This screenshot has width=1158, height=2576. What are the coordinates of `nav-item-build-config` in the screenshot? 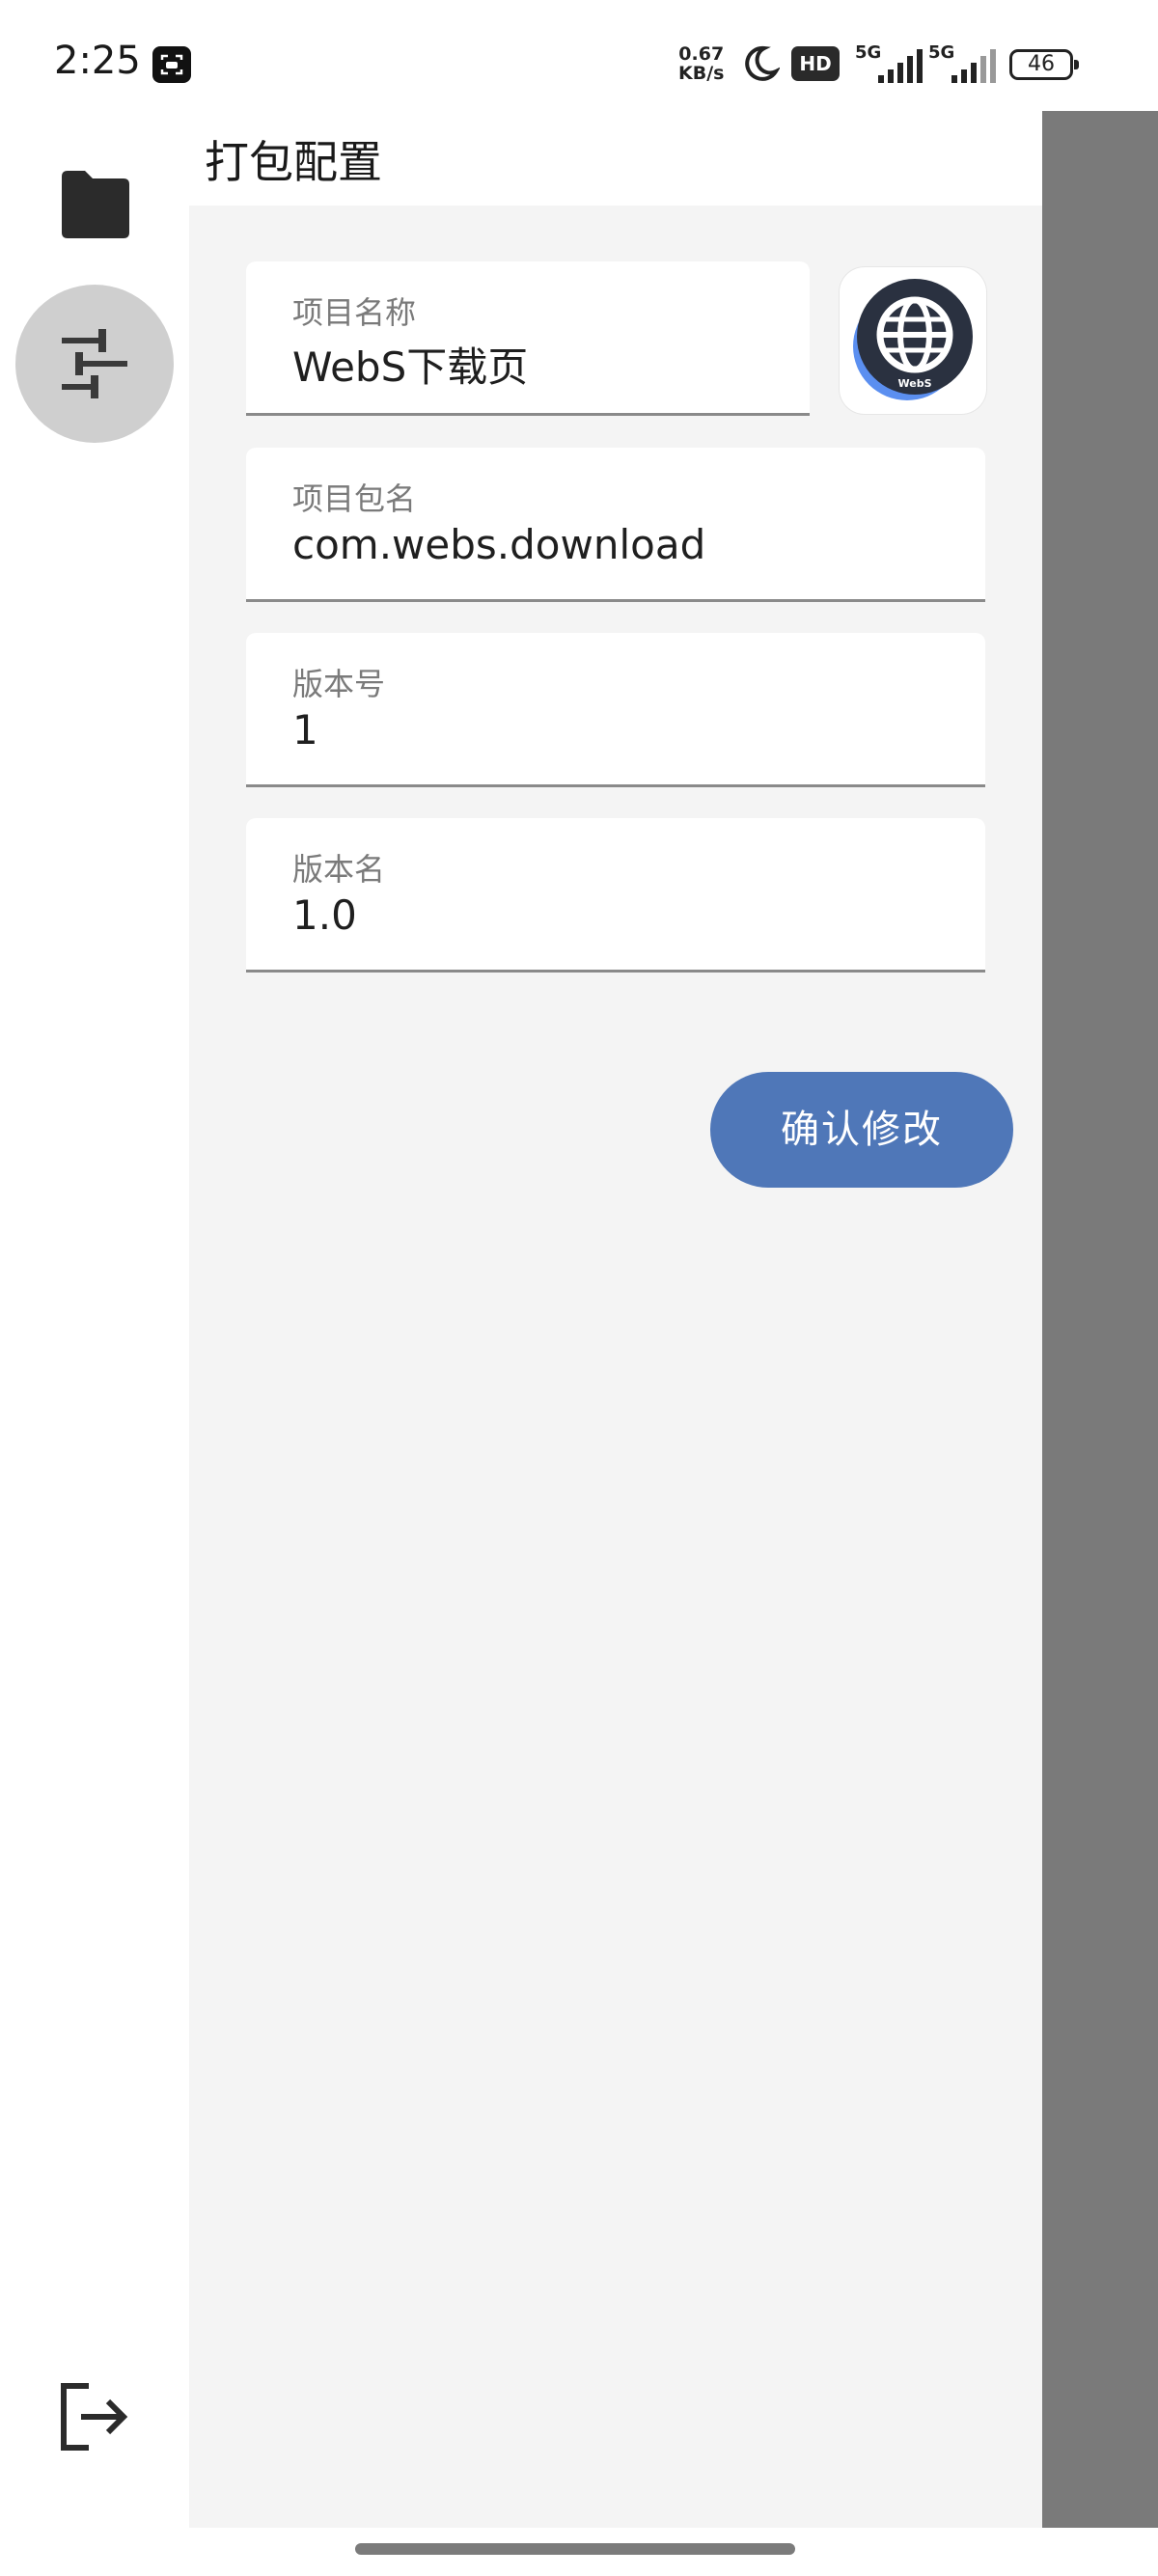 It's located at (94, 364).